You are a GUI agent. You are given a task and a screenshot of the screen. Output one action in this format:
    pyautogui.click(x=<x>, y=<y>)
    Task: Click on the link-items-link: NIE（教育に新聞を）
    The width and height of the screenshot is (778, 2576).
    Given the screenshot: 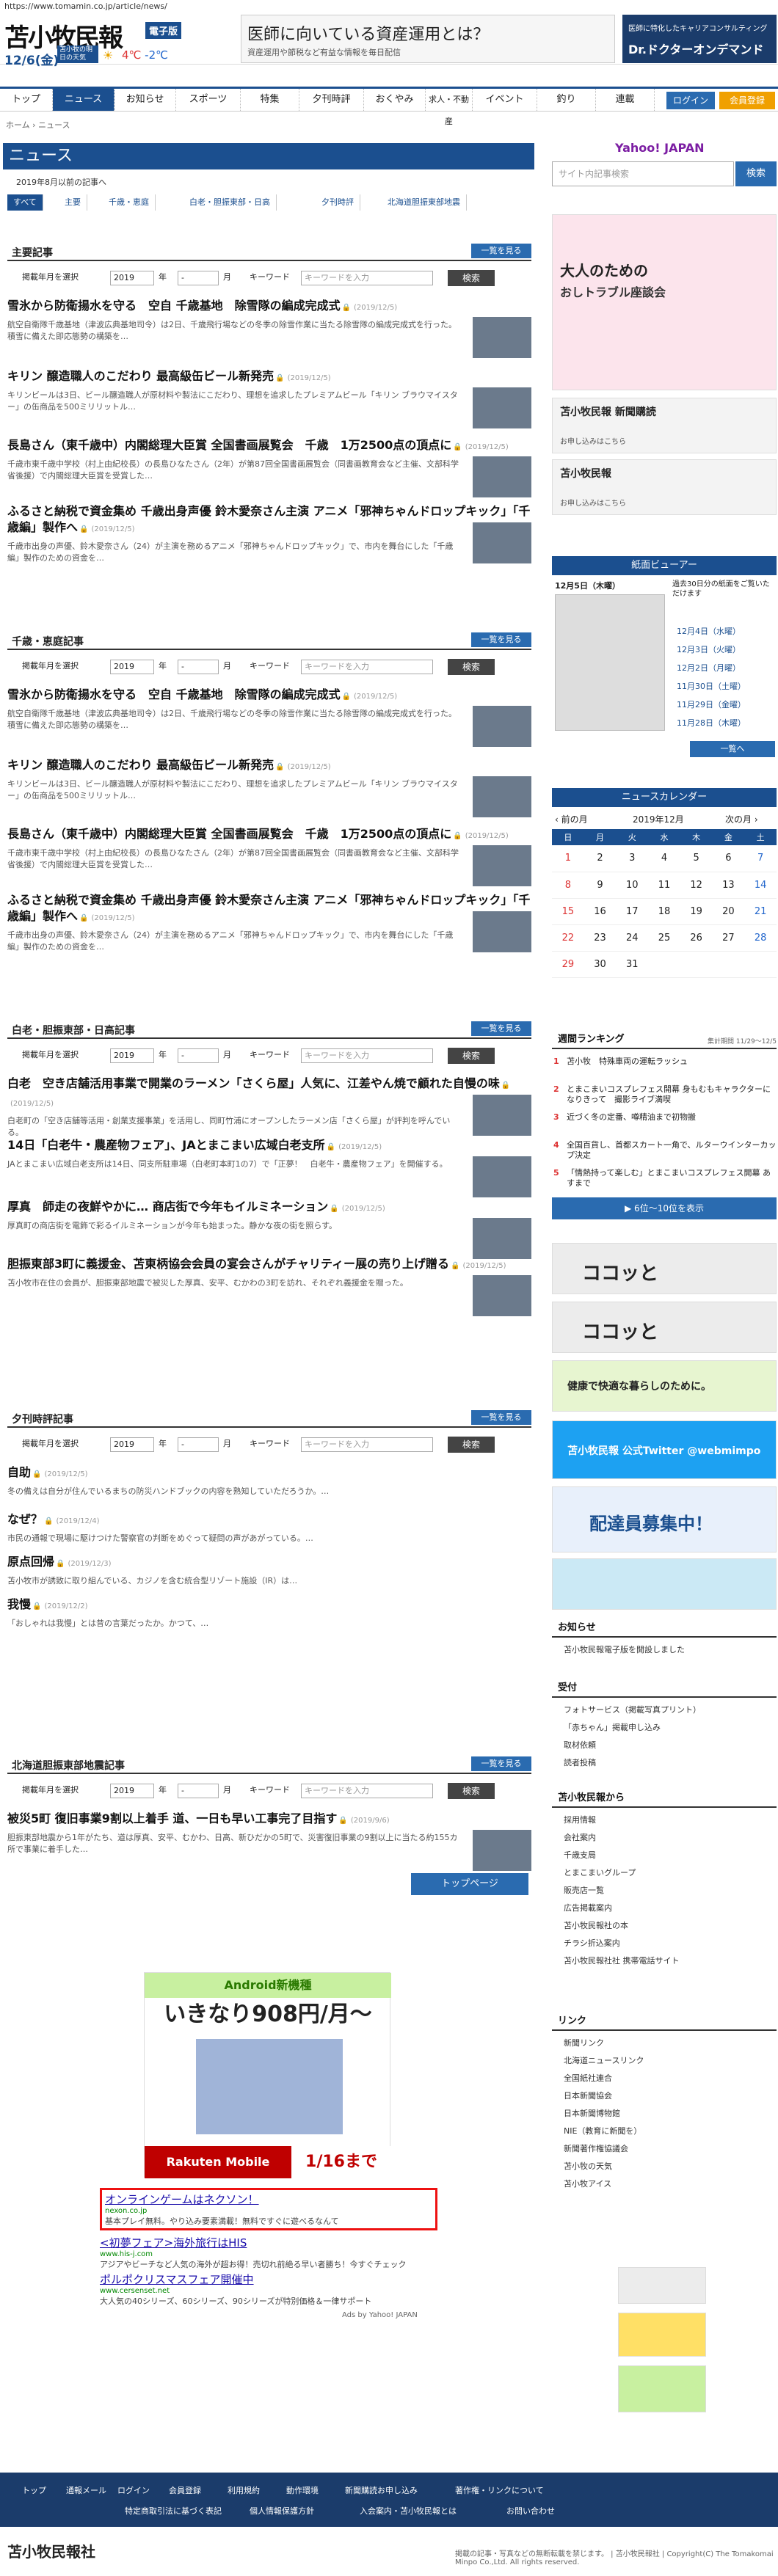 What is the action you would take?
    pyautogui.click(x=602, y=2131)
    